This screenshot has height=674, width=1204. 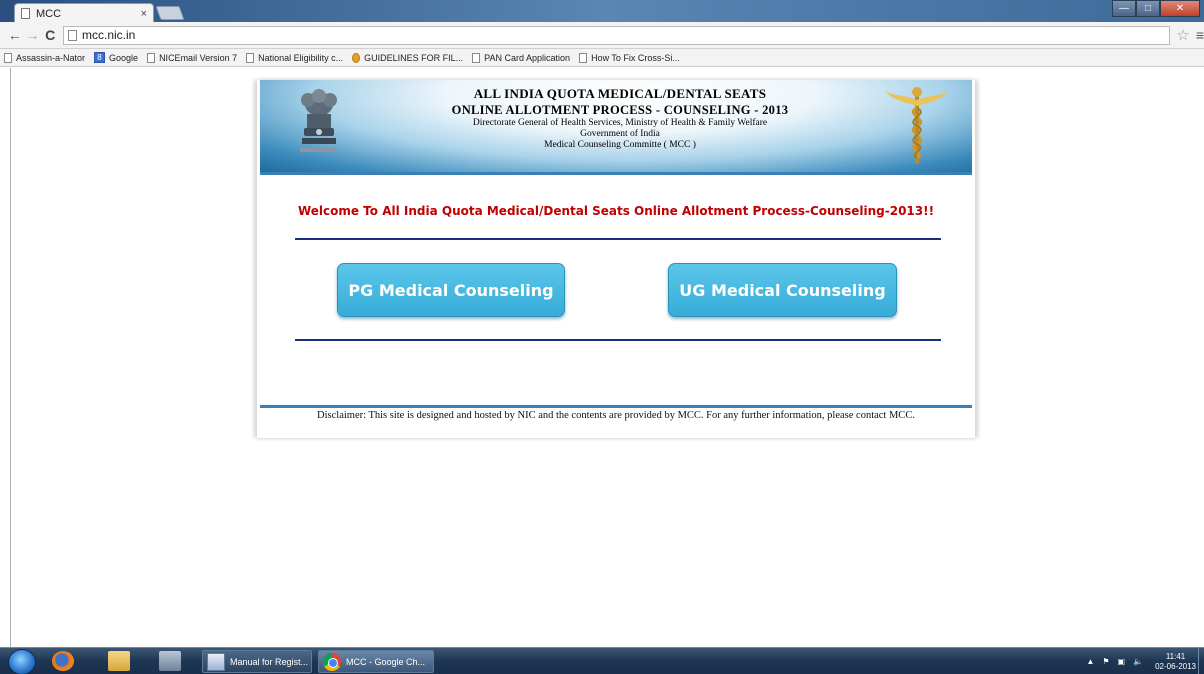 I want to click on action-center-flag-icon: ⚑, so click(x=1105, y=661).